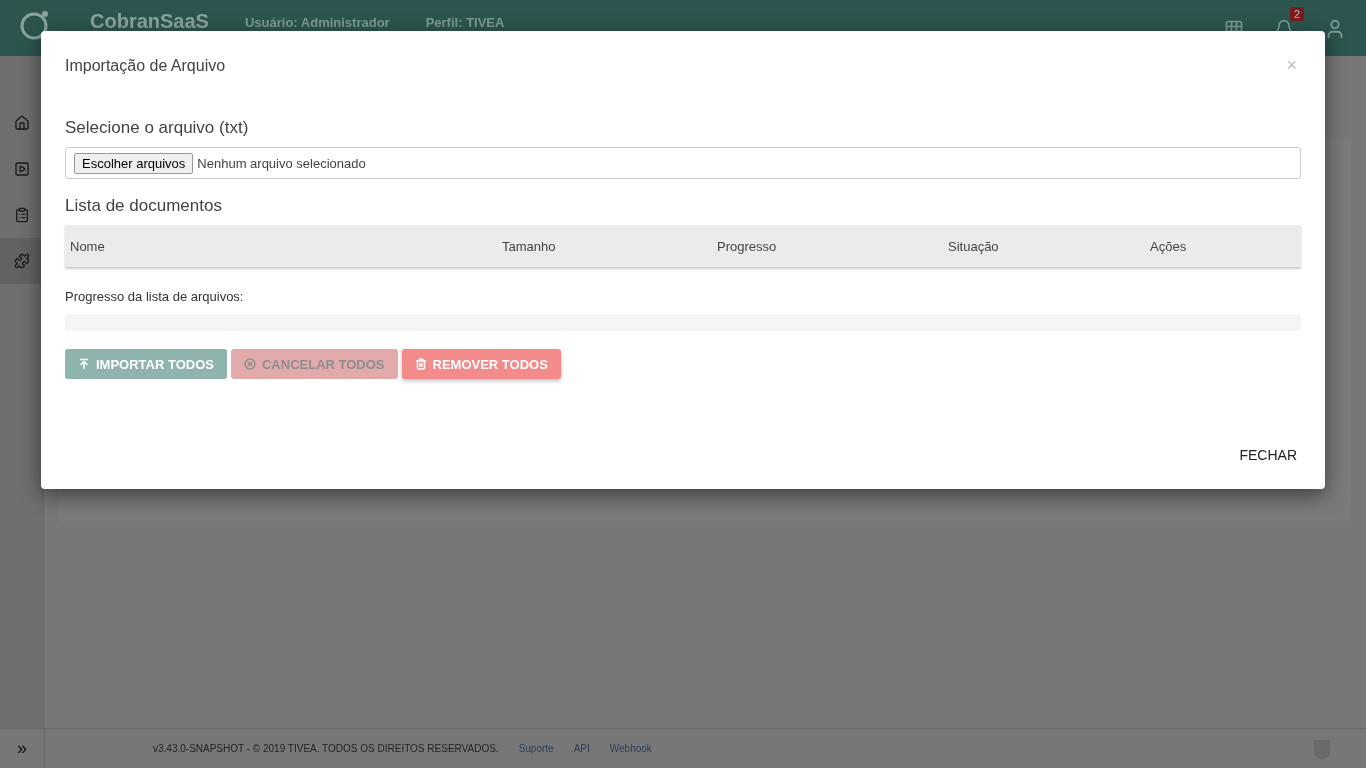  Describe the element at coordinates (22, 748) in the screenshot. I see `expand-toggle: »` at that location.